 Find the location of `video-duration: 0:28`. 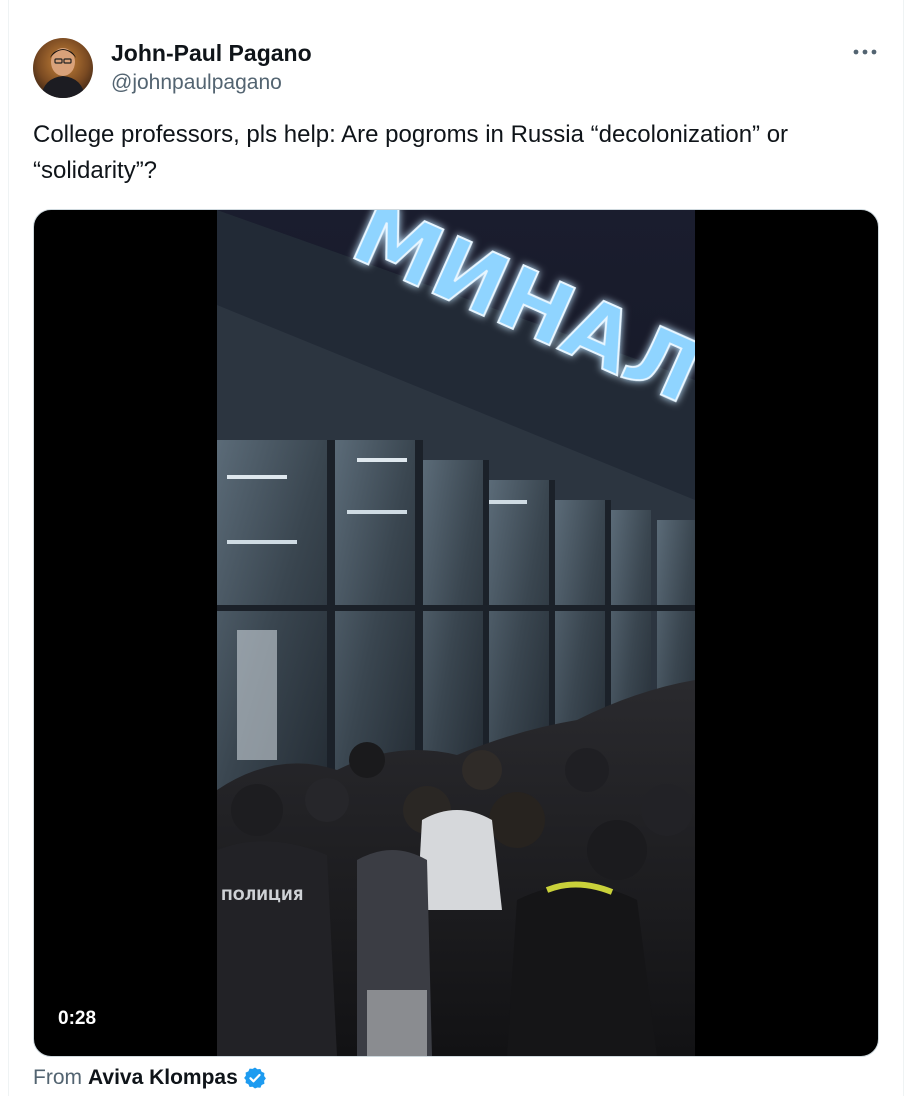

video-duration: 0:28 is located at coordinates (77, 1019).